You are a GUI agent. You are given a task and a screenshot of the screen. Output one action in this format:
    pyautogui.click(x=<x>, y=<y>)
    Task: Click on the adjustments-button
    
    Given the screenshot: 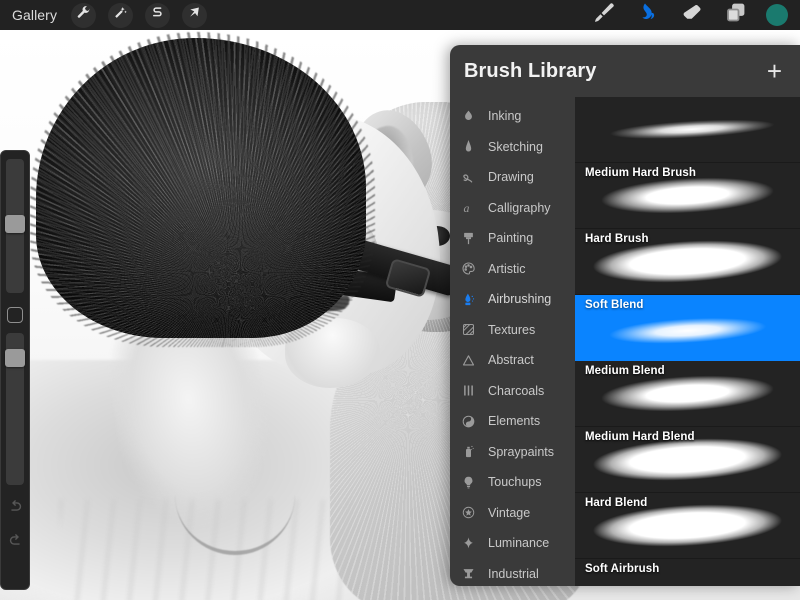 What is the action you would take?
    pyautogui.click(x=121, y=15)
    